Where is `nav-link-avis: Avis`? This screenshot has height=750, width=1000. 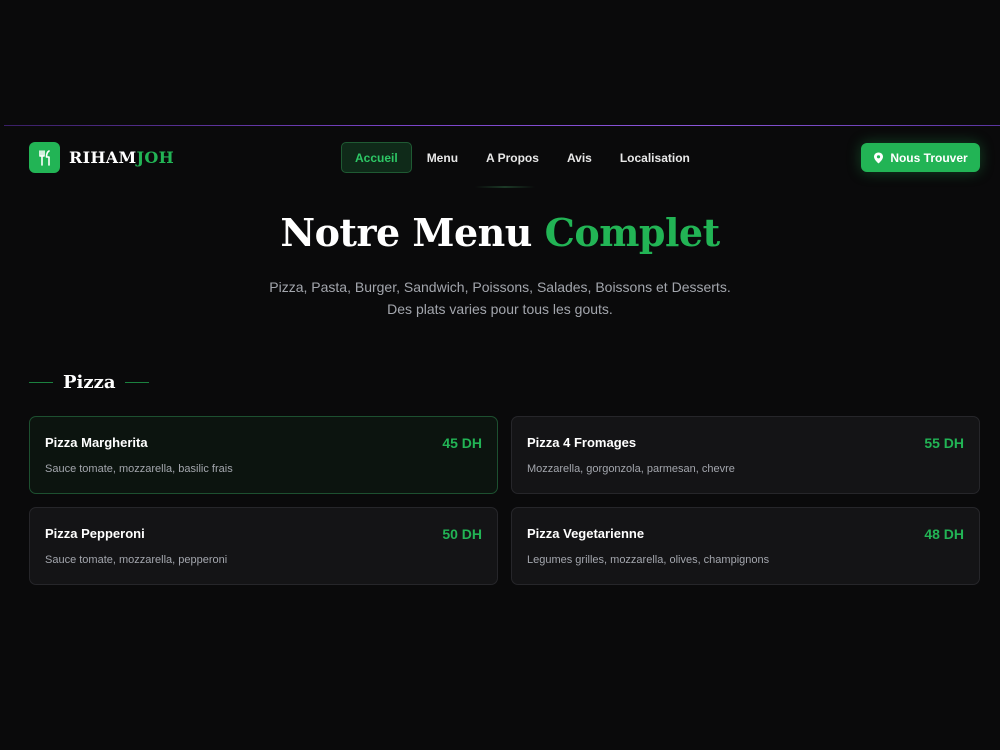
nav-link-avis: Avis is located at coordinates (579, 157).